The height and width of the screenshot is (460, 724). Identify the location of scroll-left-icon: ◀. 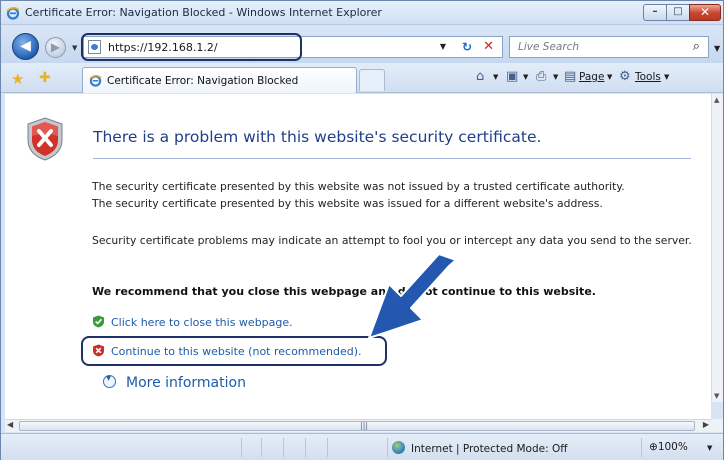
(10, 424).